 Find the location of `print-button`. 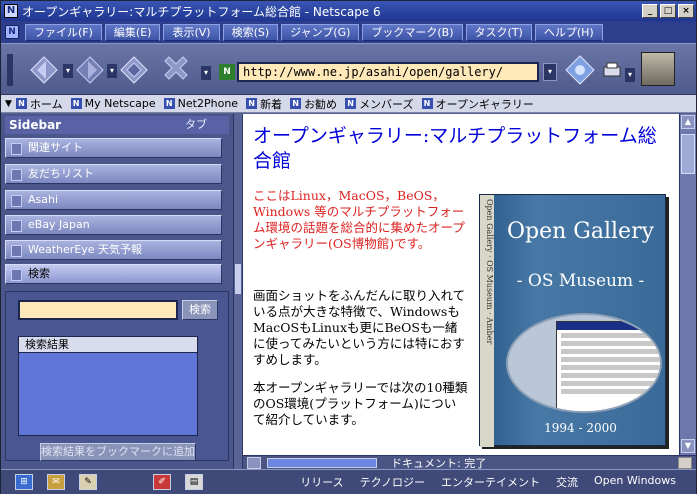

print-button is located at coordinates (612, 70).